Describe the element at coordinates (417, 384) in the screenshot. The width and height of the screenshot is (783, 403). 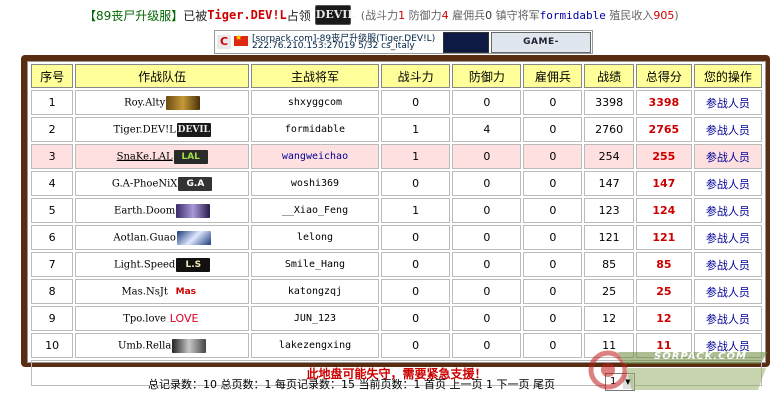
I see `current-page: 1` at that location.